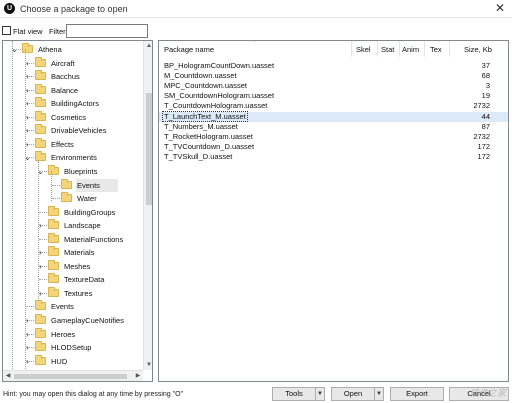  Describe the element at coordinates (28, 31) in the screenshot. I see `flat-view-label: Flat view` at that location.